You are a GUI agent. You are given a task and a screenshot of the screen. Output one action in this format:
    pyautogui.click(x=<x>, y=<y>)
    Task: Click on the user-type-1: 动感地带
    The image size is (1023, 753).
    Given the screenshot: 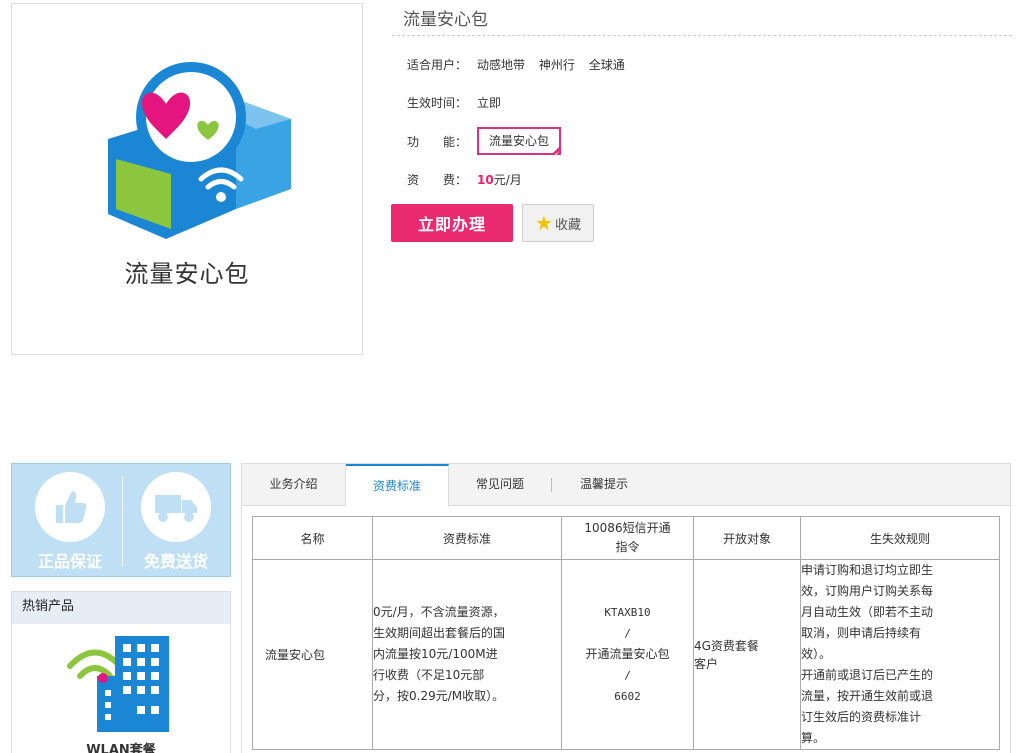 What is the action you would take?
    pyautogui.click(x=501, y=65)
    